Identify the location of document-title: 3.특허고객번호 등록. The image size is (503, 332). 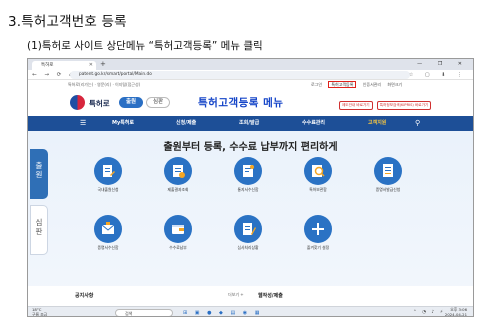
(67, 22).